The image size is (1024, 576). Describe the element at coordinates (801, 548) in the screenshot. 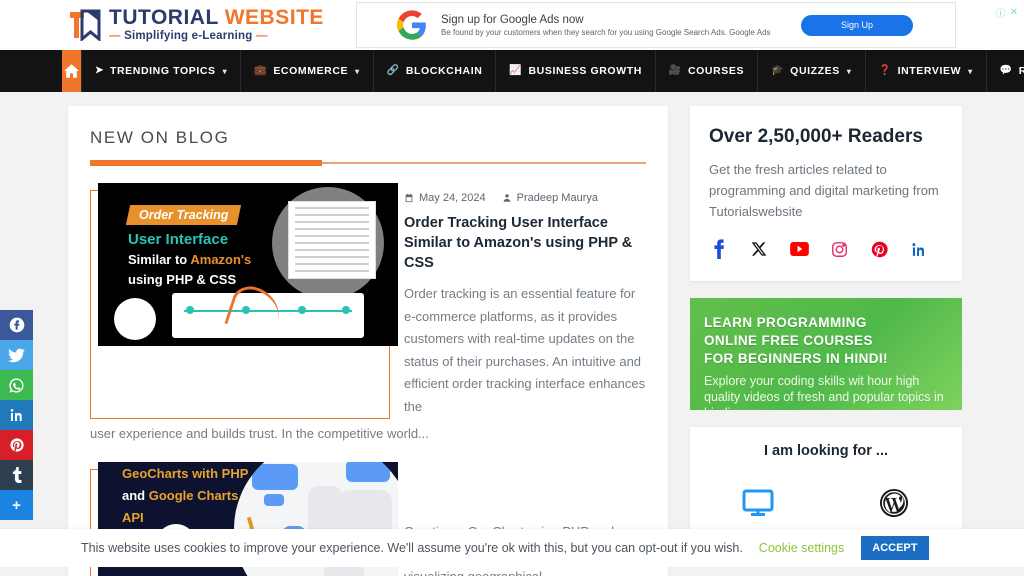

I see `cookie-settings-link: Cookie settings` at that location.